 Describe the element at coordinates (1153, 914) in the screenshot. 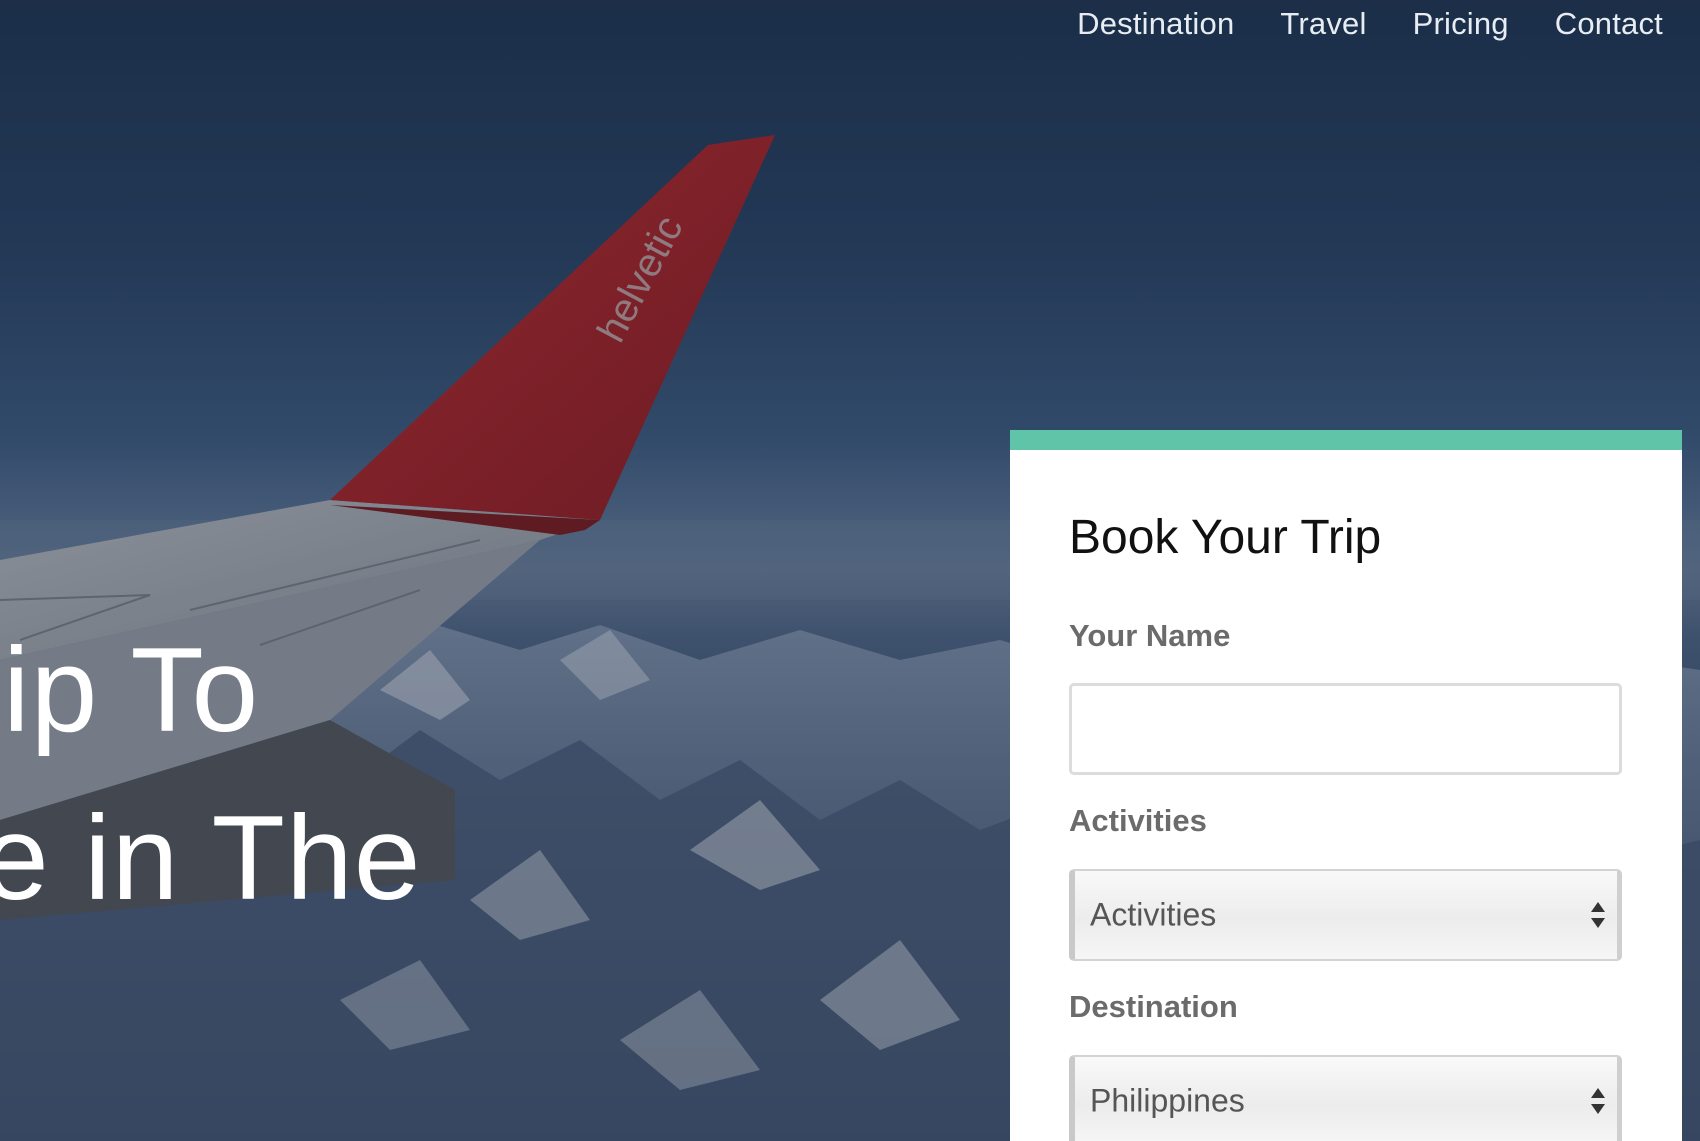

I see `activities-selected-value: Activities` at that location.